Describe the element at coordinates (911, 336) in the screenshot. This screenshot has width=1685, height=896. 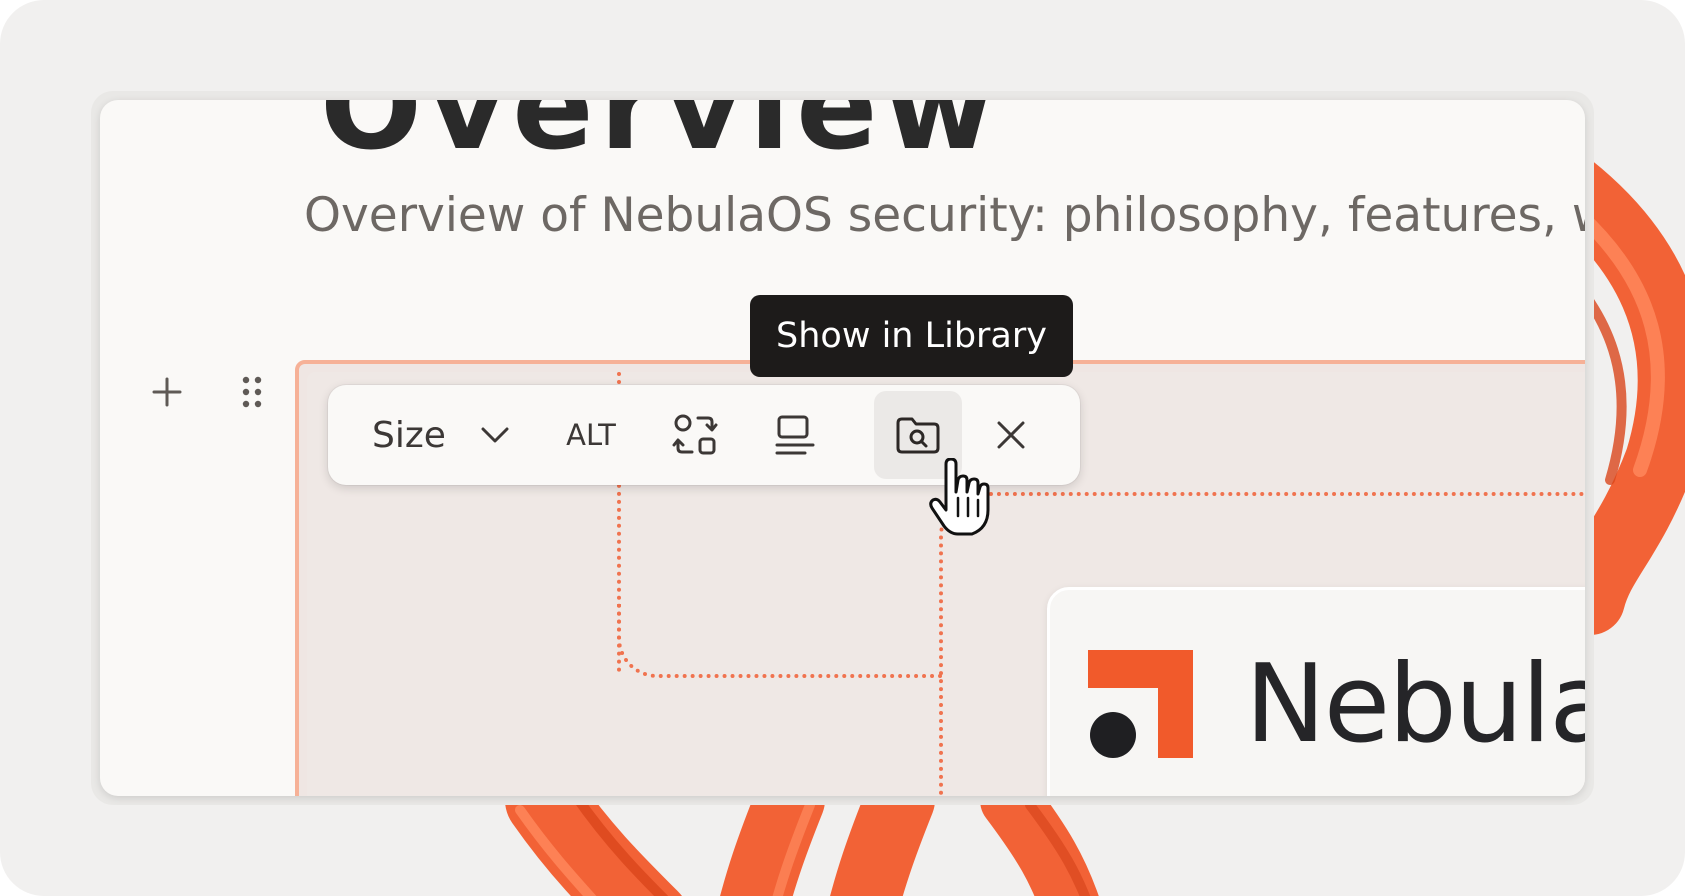
I see `tooltip: Show in Library` at that location.